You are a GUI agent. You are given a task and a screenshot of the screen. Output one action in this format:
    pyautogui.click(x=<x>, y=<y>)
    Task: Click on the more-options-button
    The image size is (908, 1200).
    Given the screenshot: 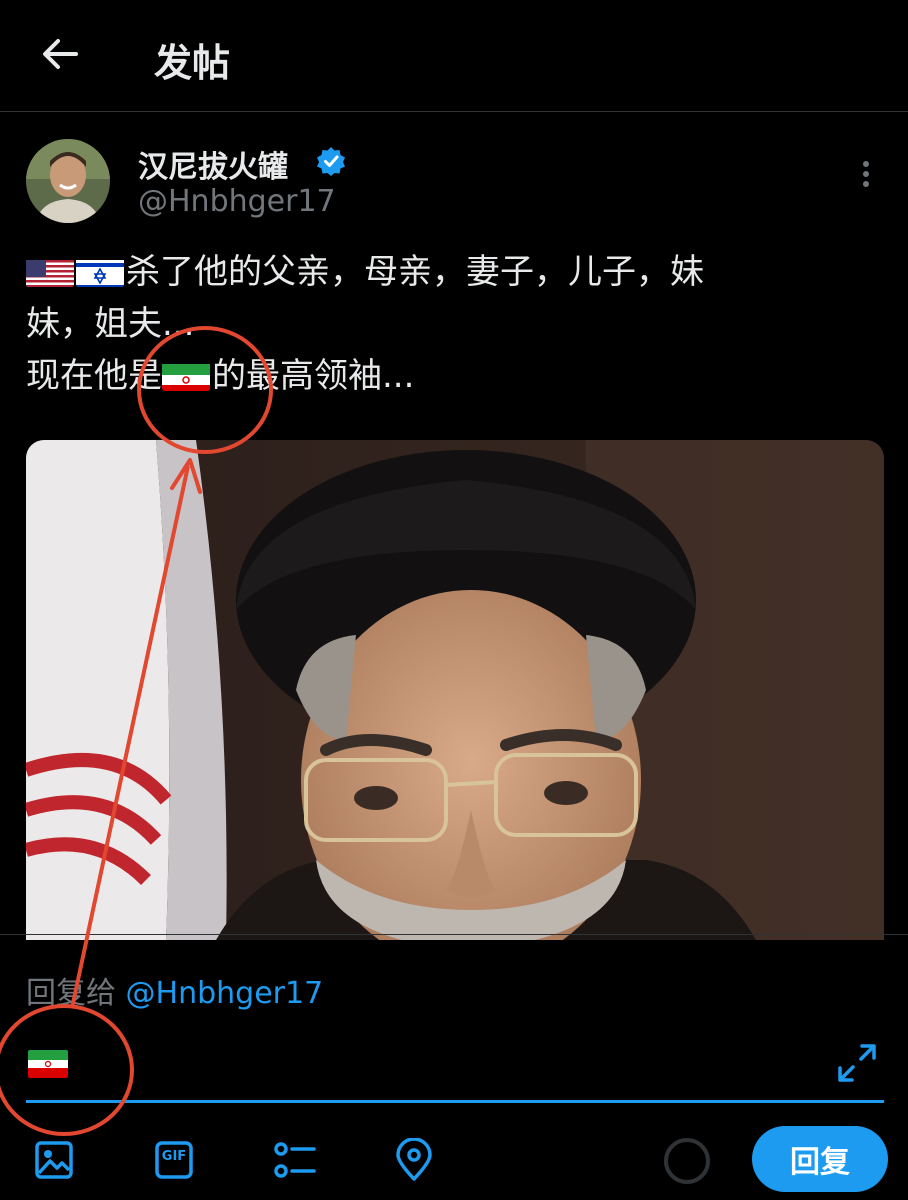 What is the action you would take?
    pyautogui.click(x=866, y=174)
    